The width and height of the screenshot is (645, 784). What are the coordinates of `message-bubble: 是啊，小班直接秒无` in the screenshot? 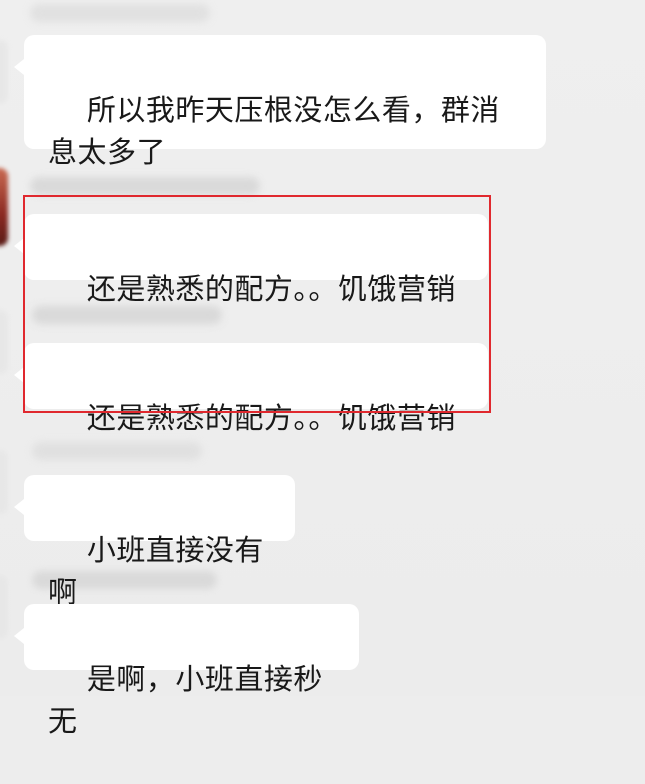 It's located at (186, 671).